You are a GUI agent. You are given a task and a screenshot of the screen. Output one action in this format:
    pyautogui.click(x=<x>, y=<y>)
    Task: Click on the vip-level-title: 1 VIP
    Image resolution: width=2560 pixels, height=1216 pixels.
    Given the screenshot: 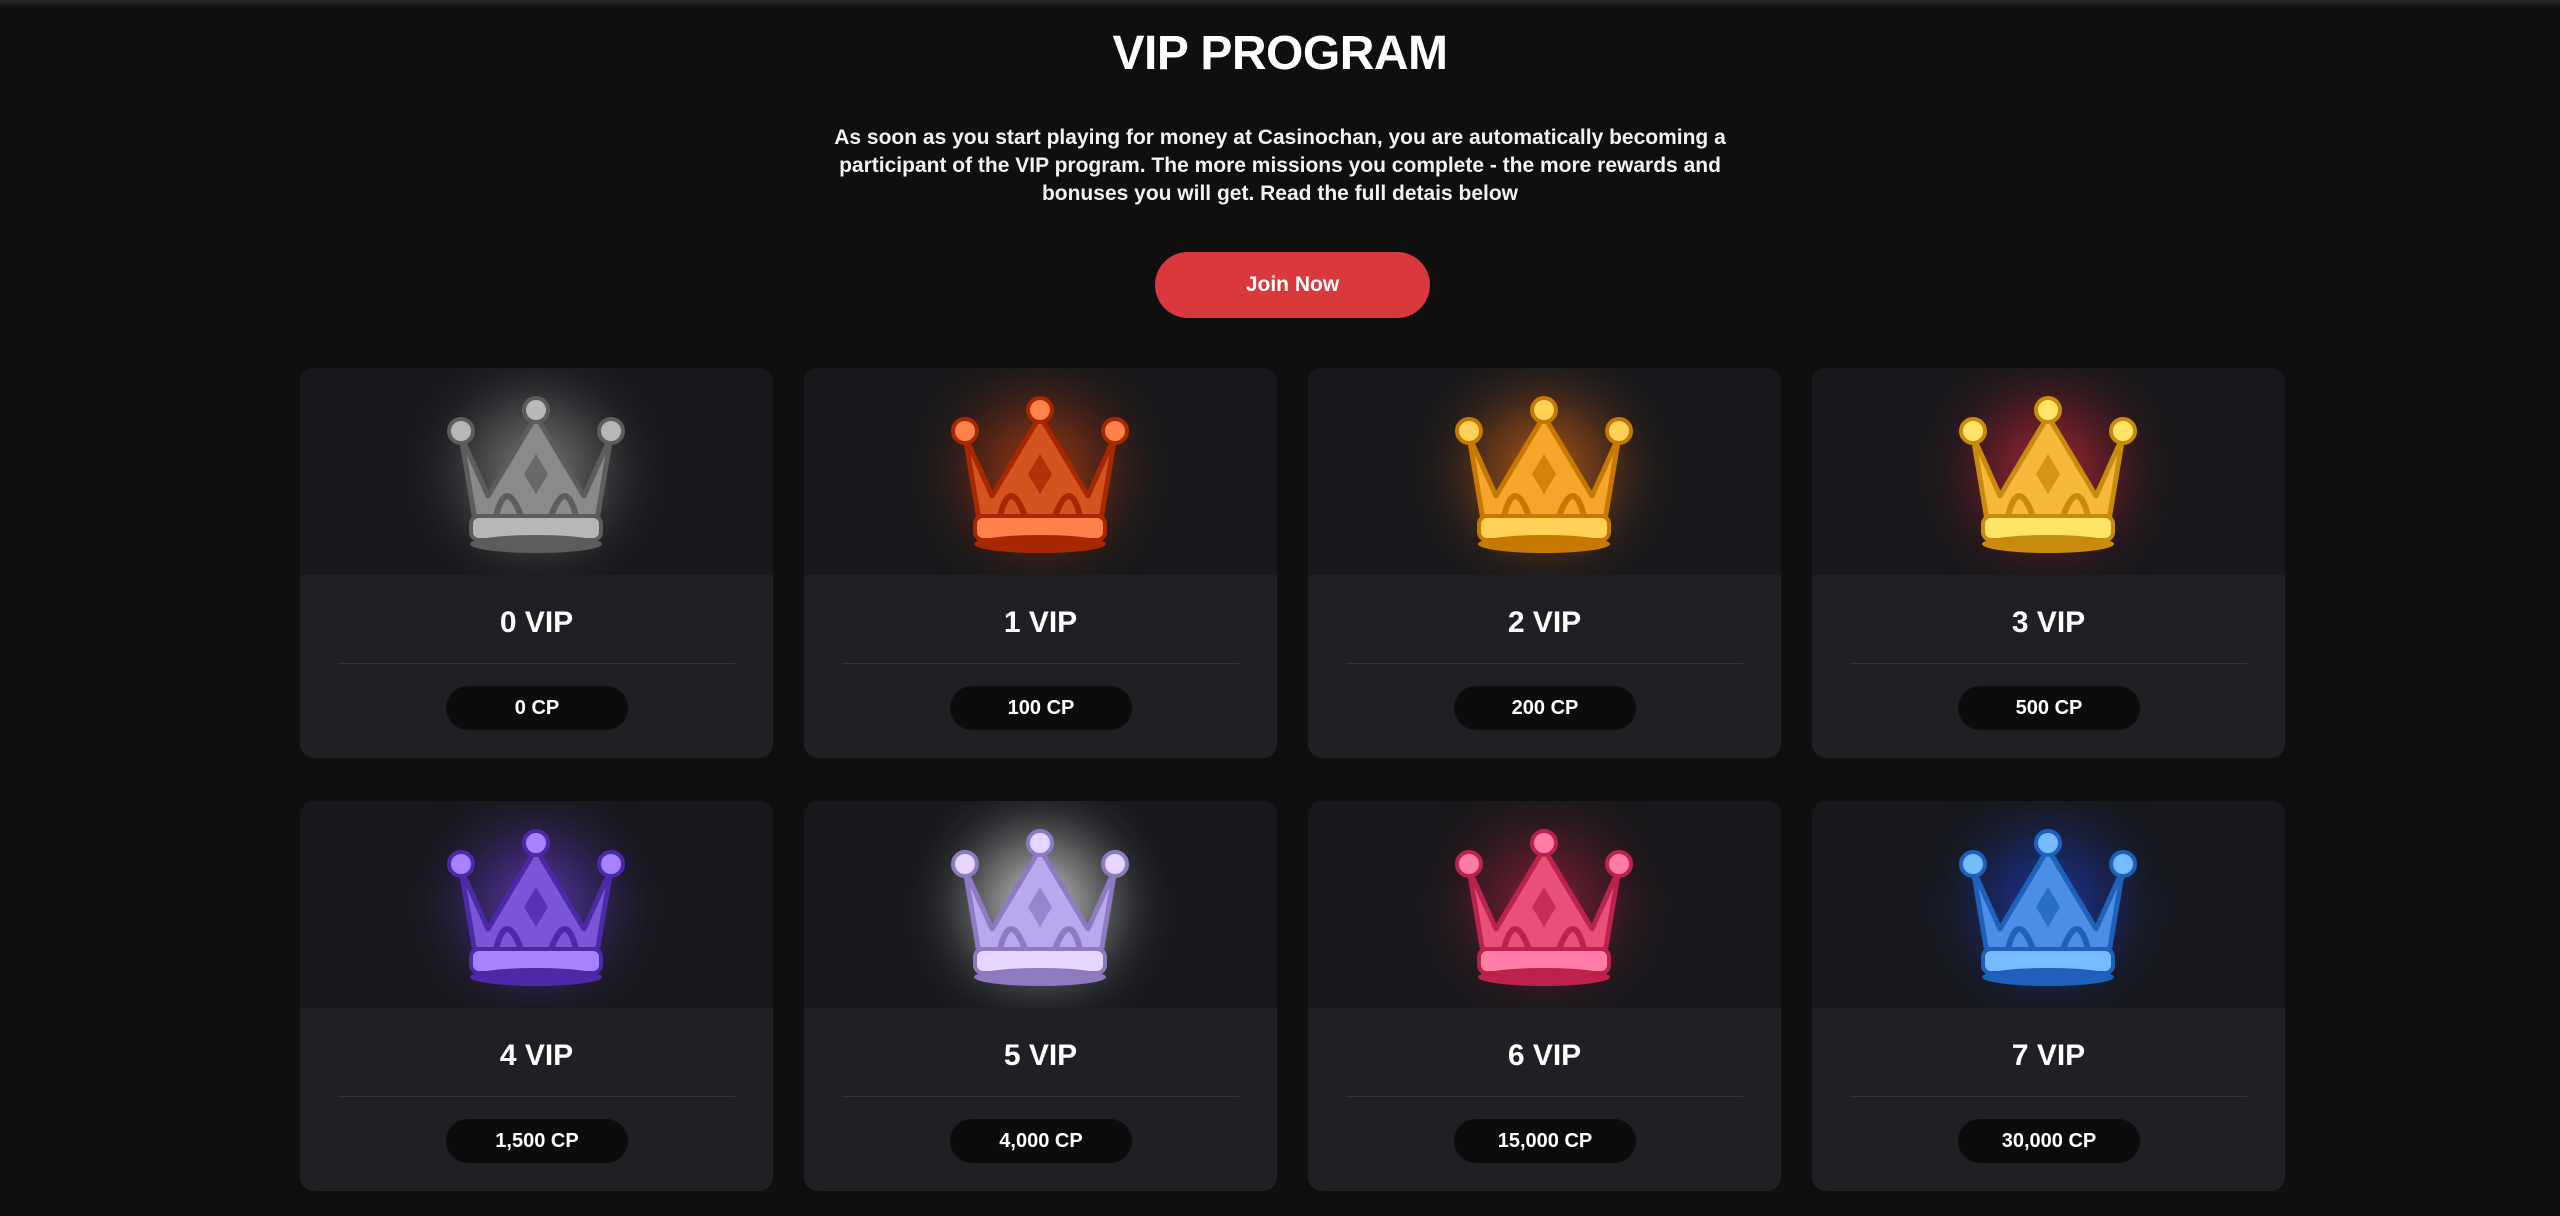 What is the action you would take?
    pyautogui.click(x=1040, y=622)
    